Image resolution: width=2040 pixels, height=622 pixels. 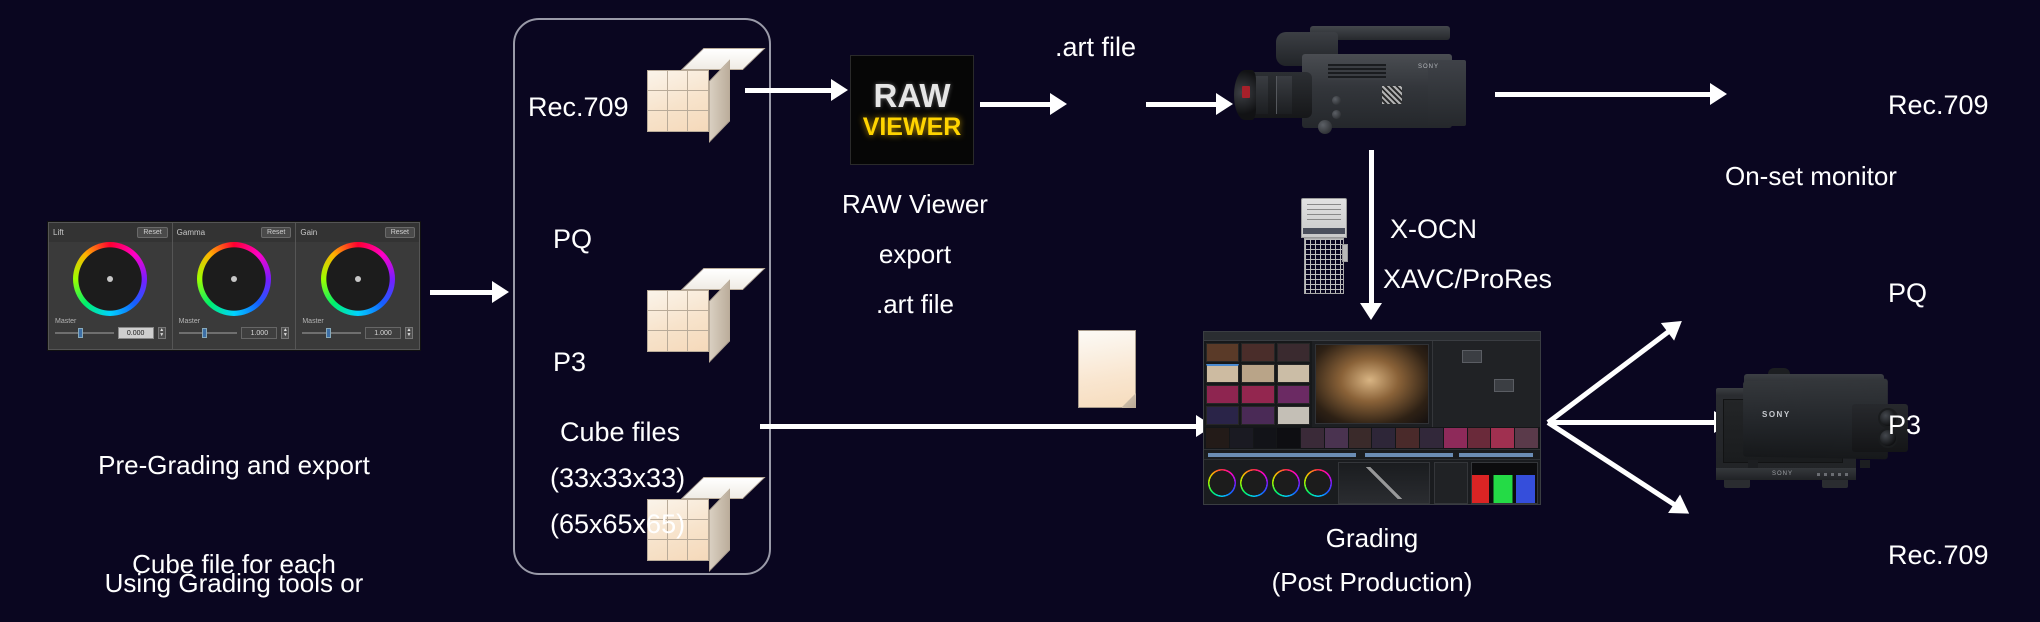 I want to click on resolve-timeline, so click(x=1372, y=454).